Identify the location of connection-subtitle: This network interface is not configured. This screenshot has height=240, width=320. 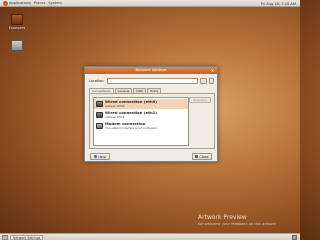
(131, 128).